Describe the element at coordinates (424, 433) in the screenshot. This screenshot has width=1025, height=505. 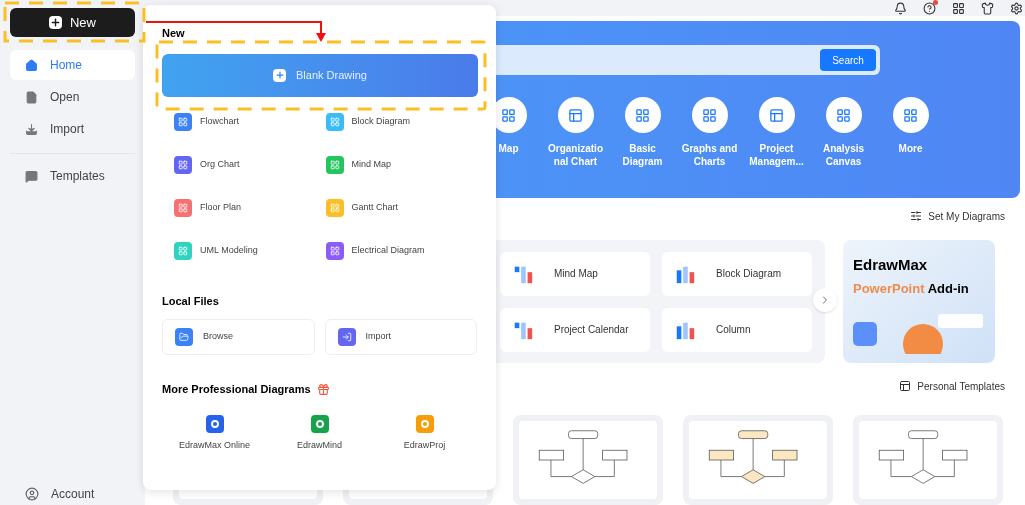
I see `app-link: EdrawProj` at that location.